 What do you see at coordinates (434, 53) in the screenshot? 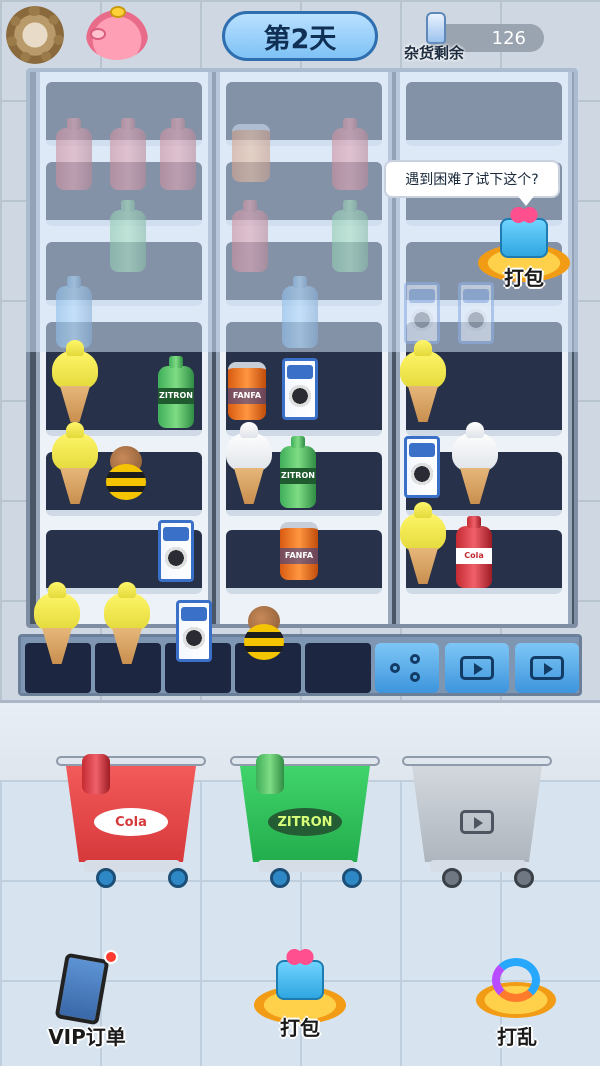
I see `stock-label: 杂货剩余` at bounding box center [434, 53].